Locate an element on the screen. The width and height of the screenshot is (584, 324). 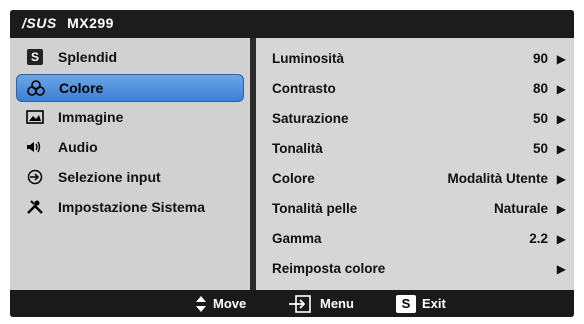
setting-label: Luminosità is located at coordinates (308, 58).